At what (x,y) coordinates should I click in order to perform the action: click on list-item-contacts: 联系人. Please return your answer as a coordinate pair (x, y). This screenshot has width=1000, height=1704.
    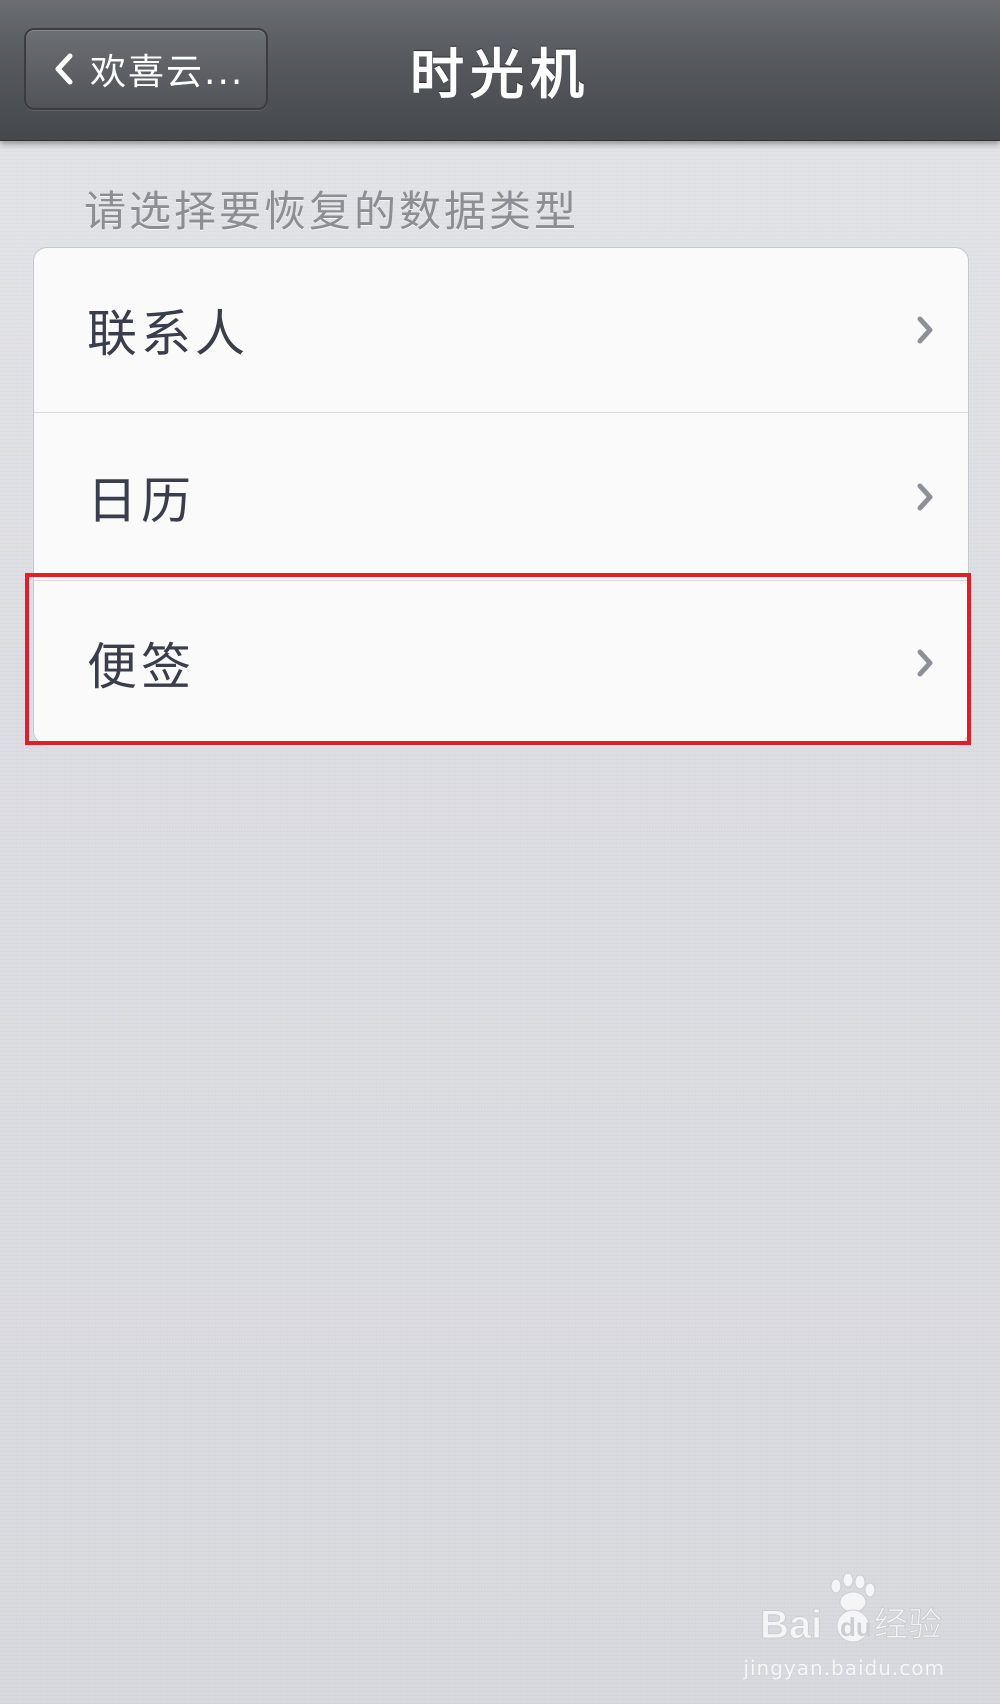
    Looking at the image, I should click on (501, 330).